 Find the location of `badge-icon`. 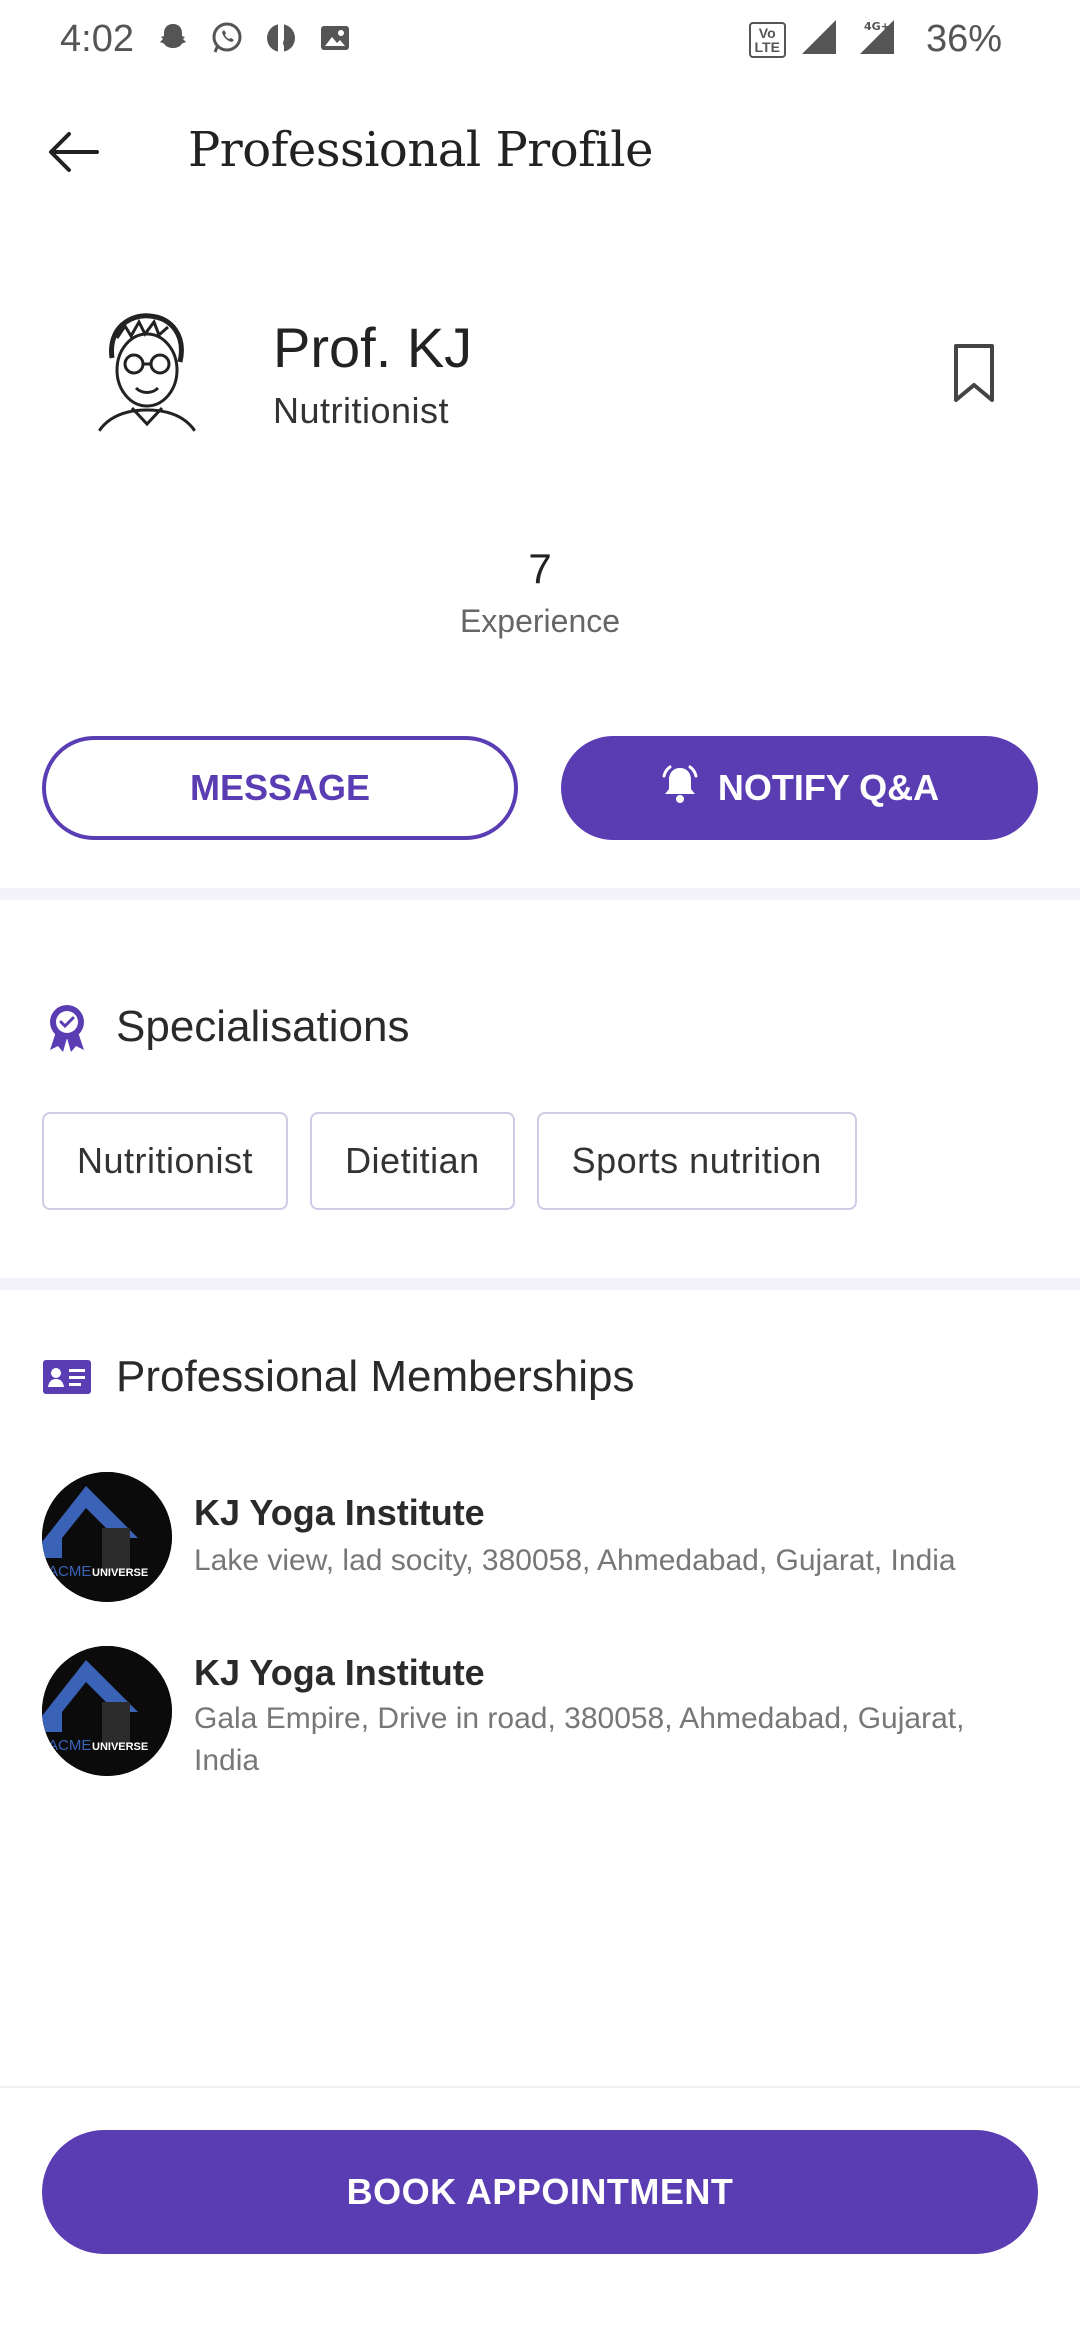

badge-icon is located at coordinates (67, 1027).